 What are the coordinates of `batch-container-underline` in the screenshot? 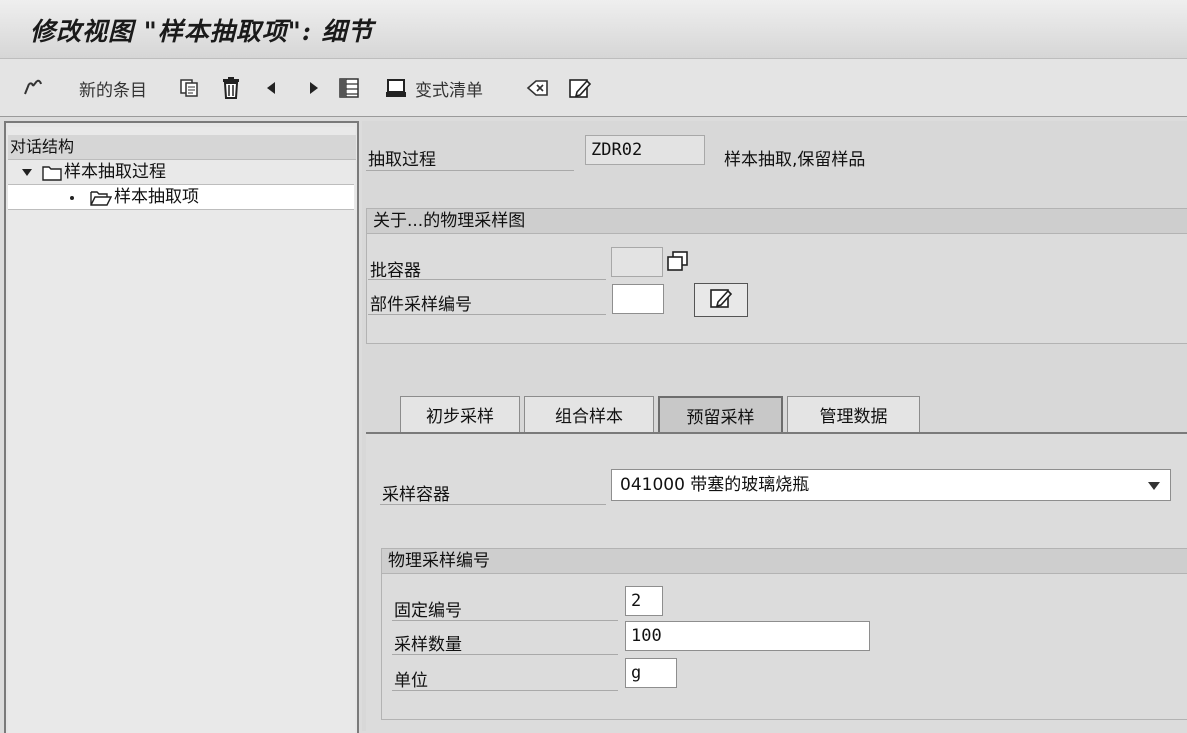 It's located at (487, 279).